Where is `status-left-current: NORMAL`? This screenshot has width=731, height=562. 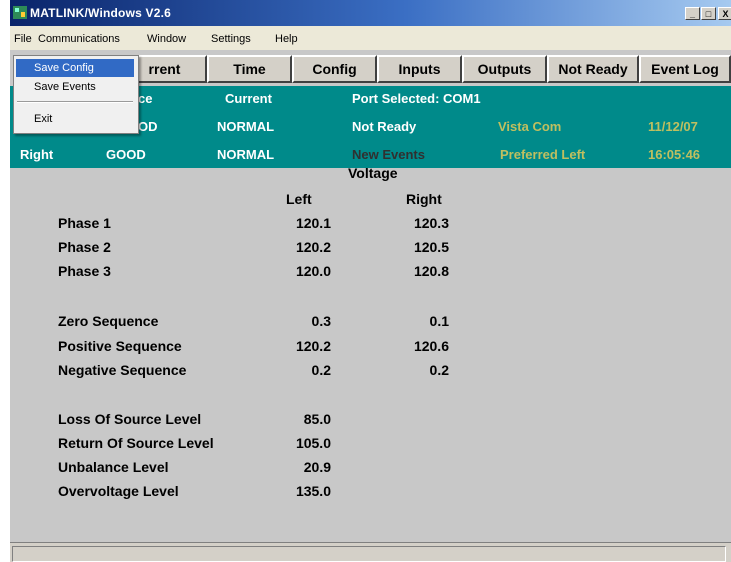 status-left-current: NORMAL is located at coordinates (246, 126).